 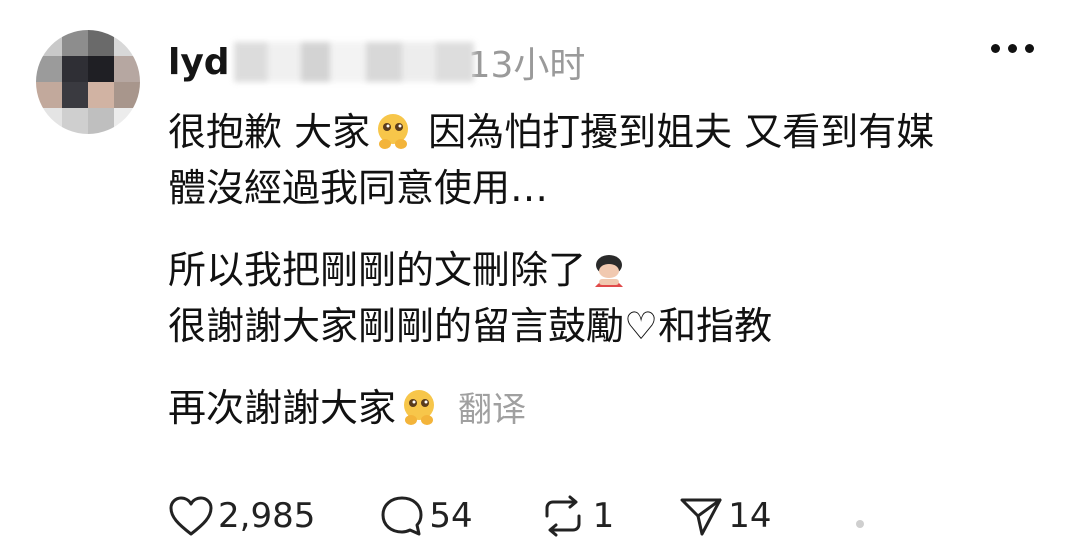 What do you see at coordinates (377, 270) in the screenshot?
I see `text-segment: 所以我把剛剛的文刪除了` at bounding box center [377, 270].